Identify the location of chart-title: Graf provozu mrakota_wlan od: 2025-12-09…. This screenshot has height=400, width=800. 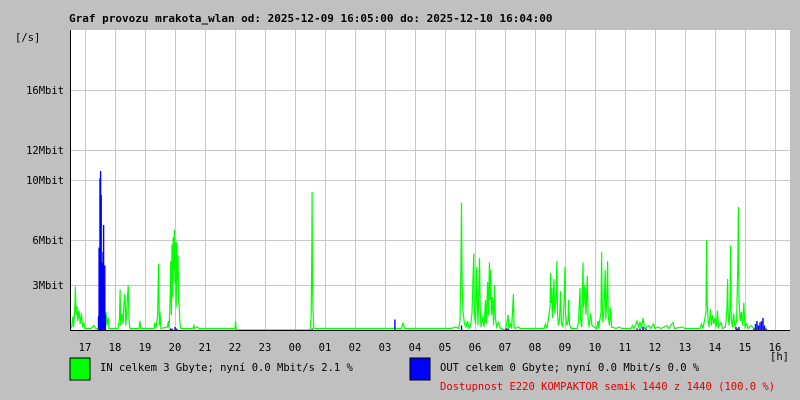
(310, 18).